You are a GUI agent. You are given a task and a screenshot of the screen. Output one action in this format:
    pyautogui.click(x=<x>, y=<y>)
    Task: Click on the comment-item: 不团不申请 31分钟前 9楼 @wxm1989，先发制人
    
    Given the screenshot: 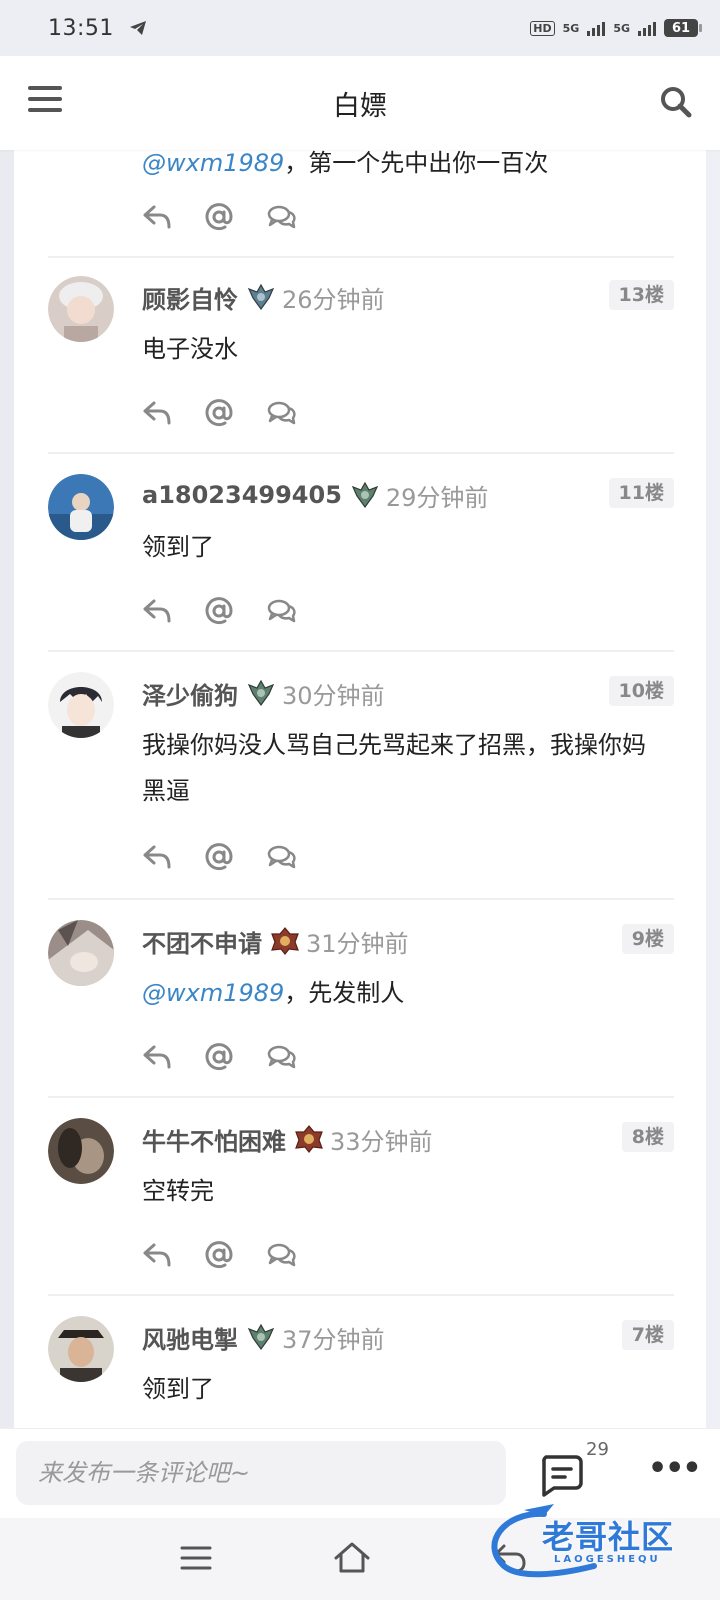 What is the action you would take?
    pyautogui.click(x=361, y=1000)
    